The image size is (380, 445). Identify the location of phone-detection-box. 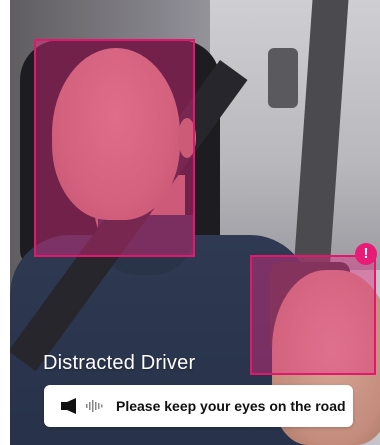
(313, 315).